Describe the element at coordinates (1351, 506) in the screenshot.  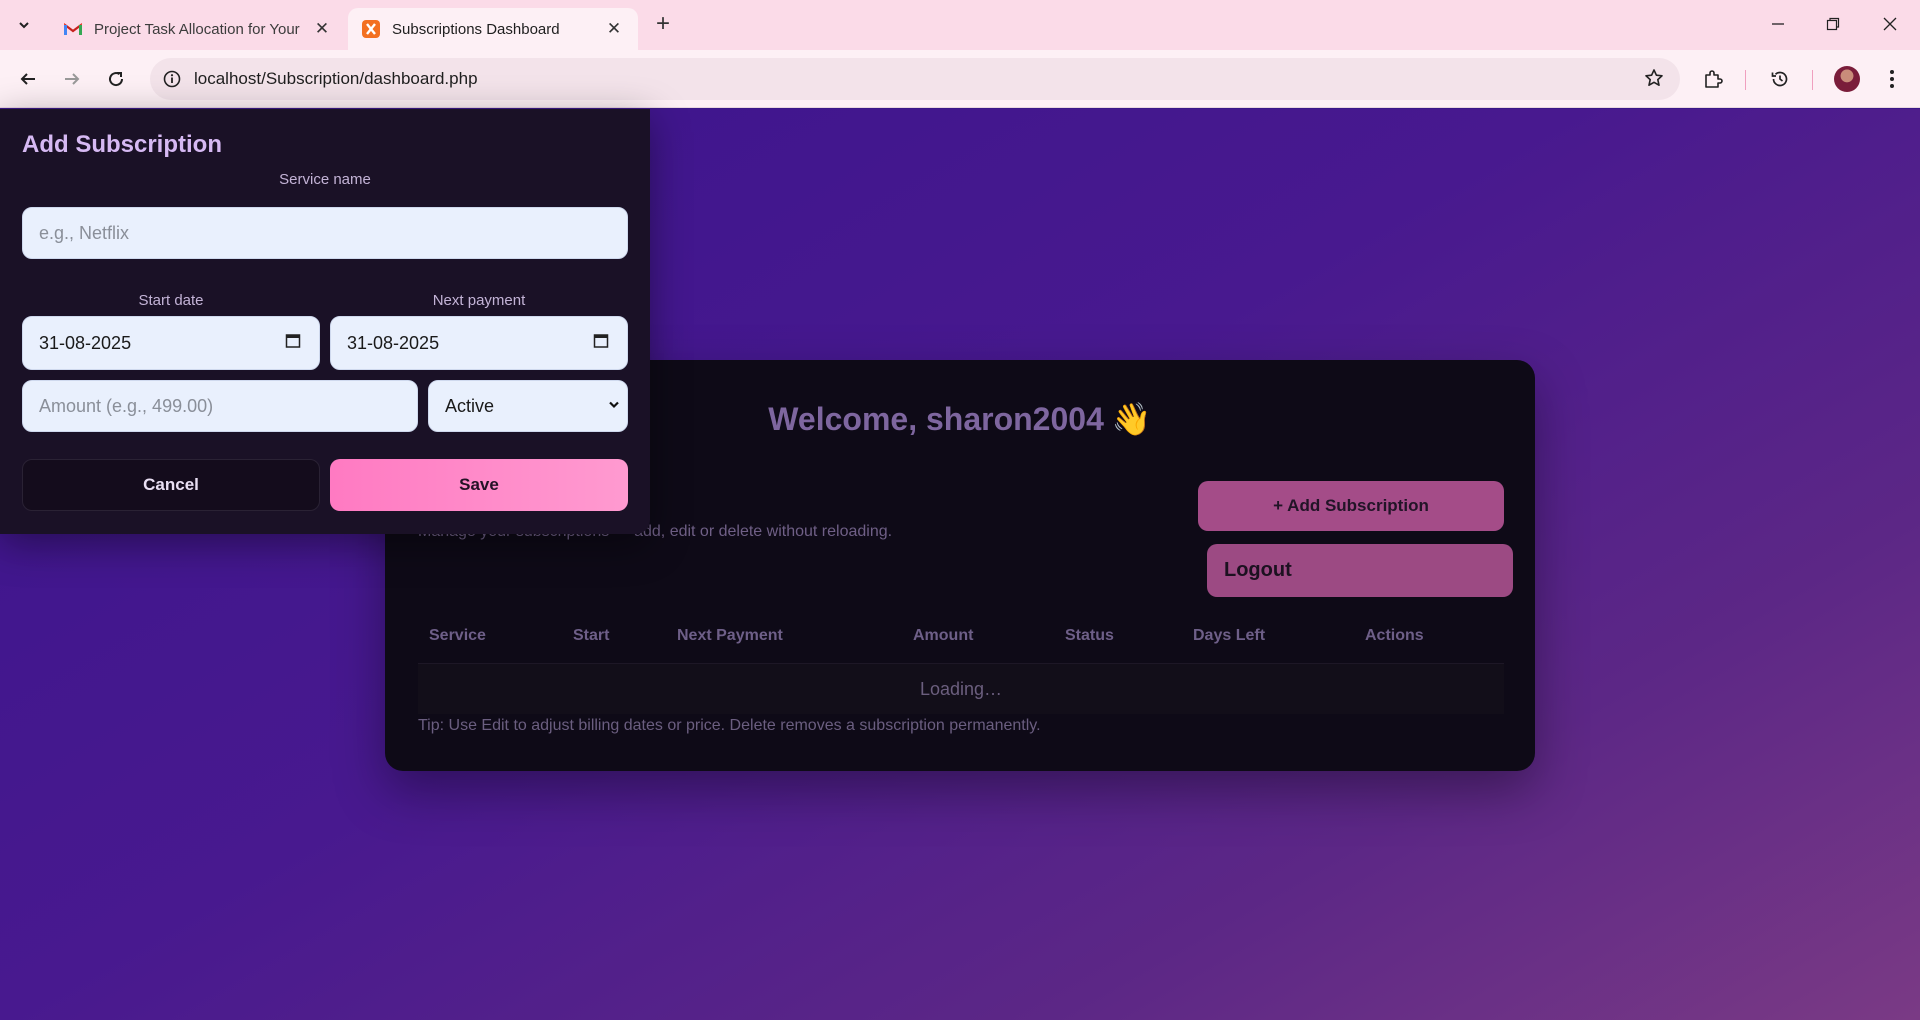
I see `add-subscription-button: + Add Subscription` at that location.